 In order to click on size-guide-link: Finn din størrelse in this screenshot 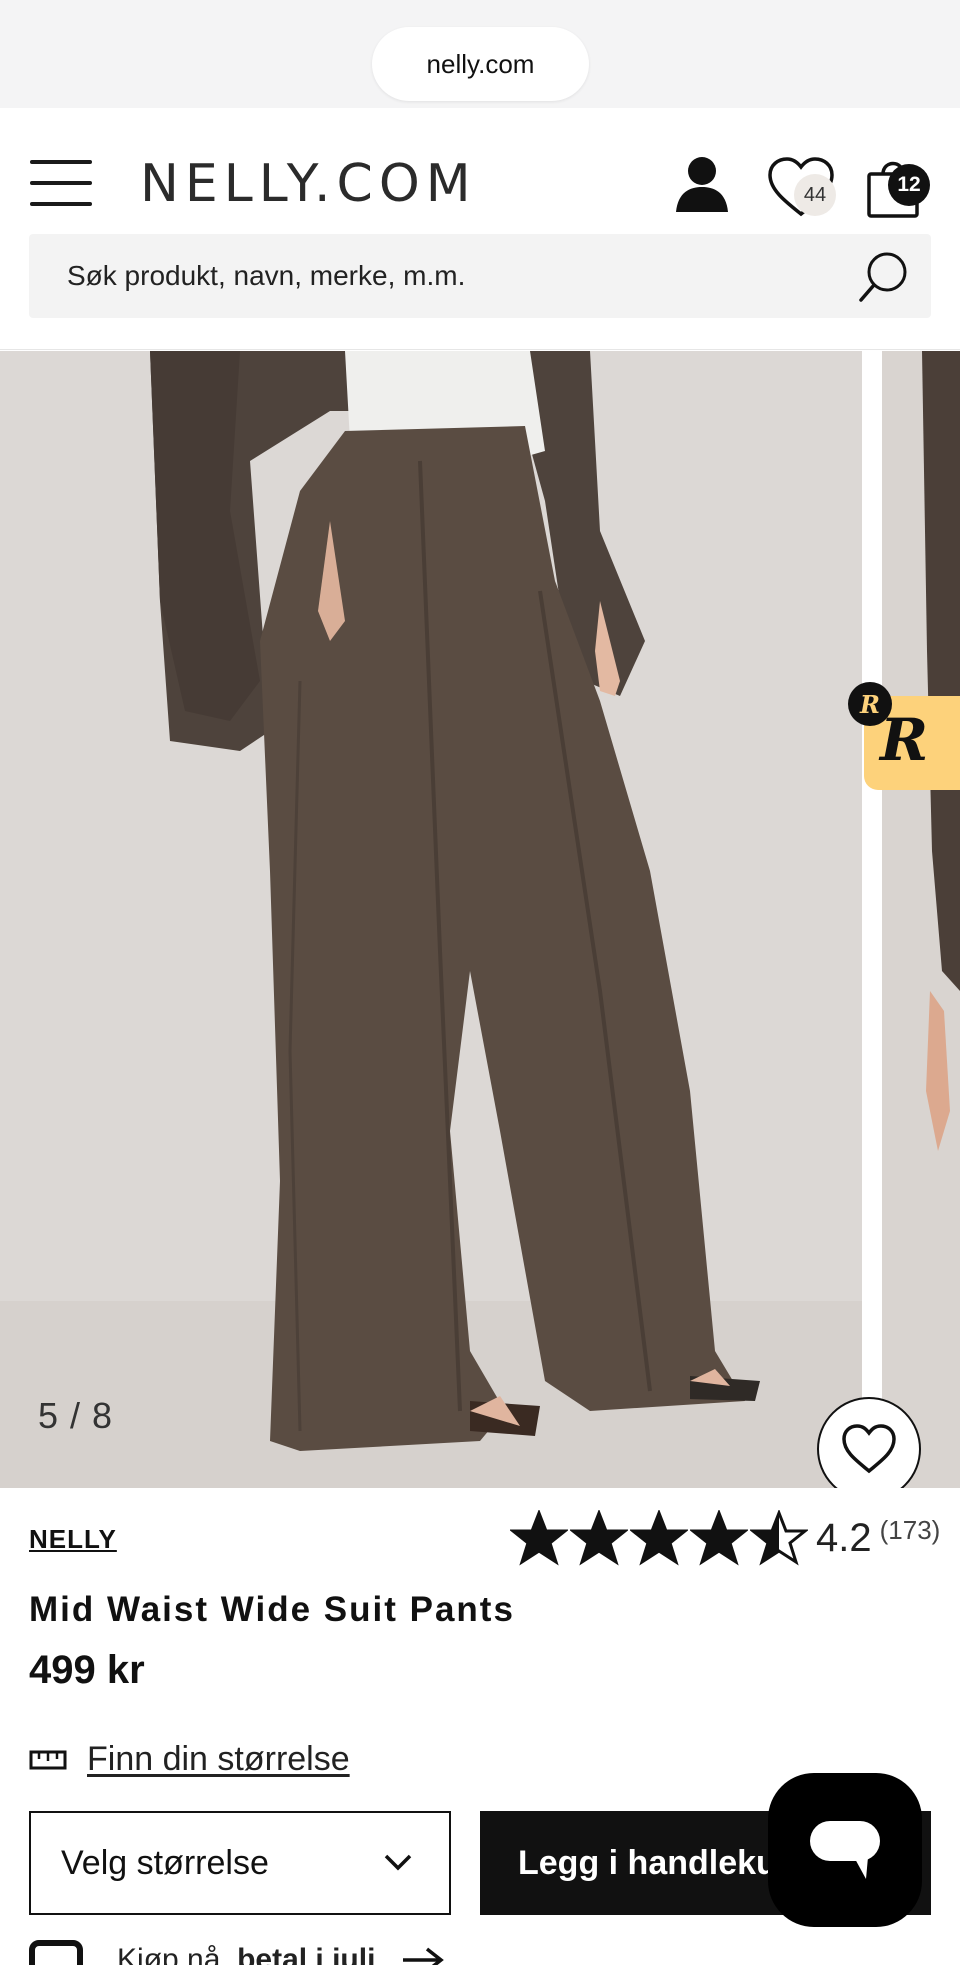, I will do `click(189, 1759)`.